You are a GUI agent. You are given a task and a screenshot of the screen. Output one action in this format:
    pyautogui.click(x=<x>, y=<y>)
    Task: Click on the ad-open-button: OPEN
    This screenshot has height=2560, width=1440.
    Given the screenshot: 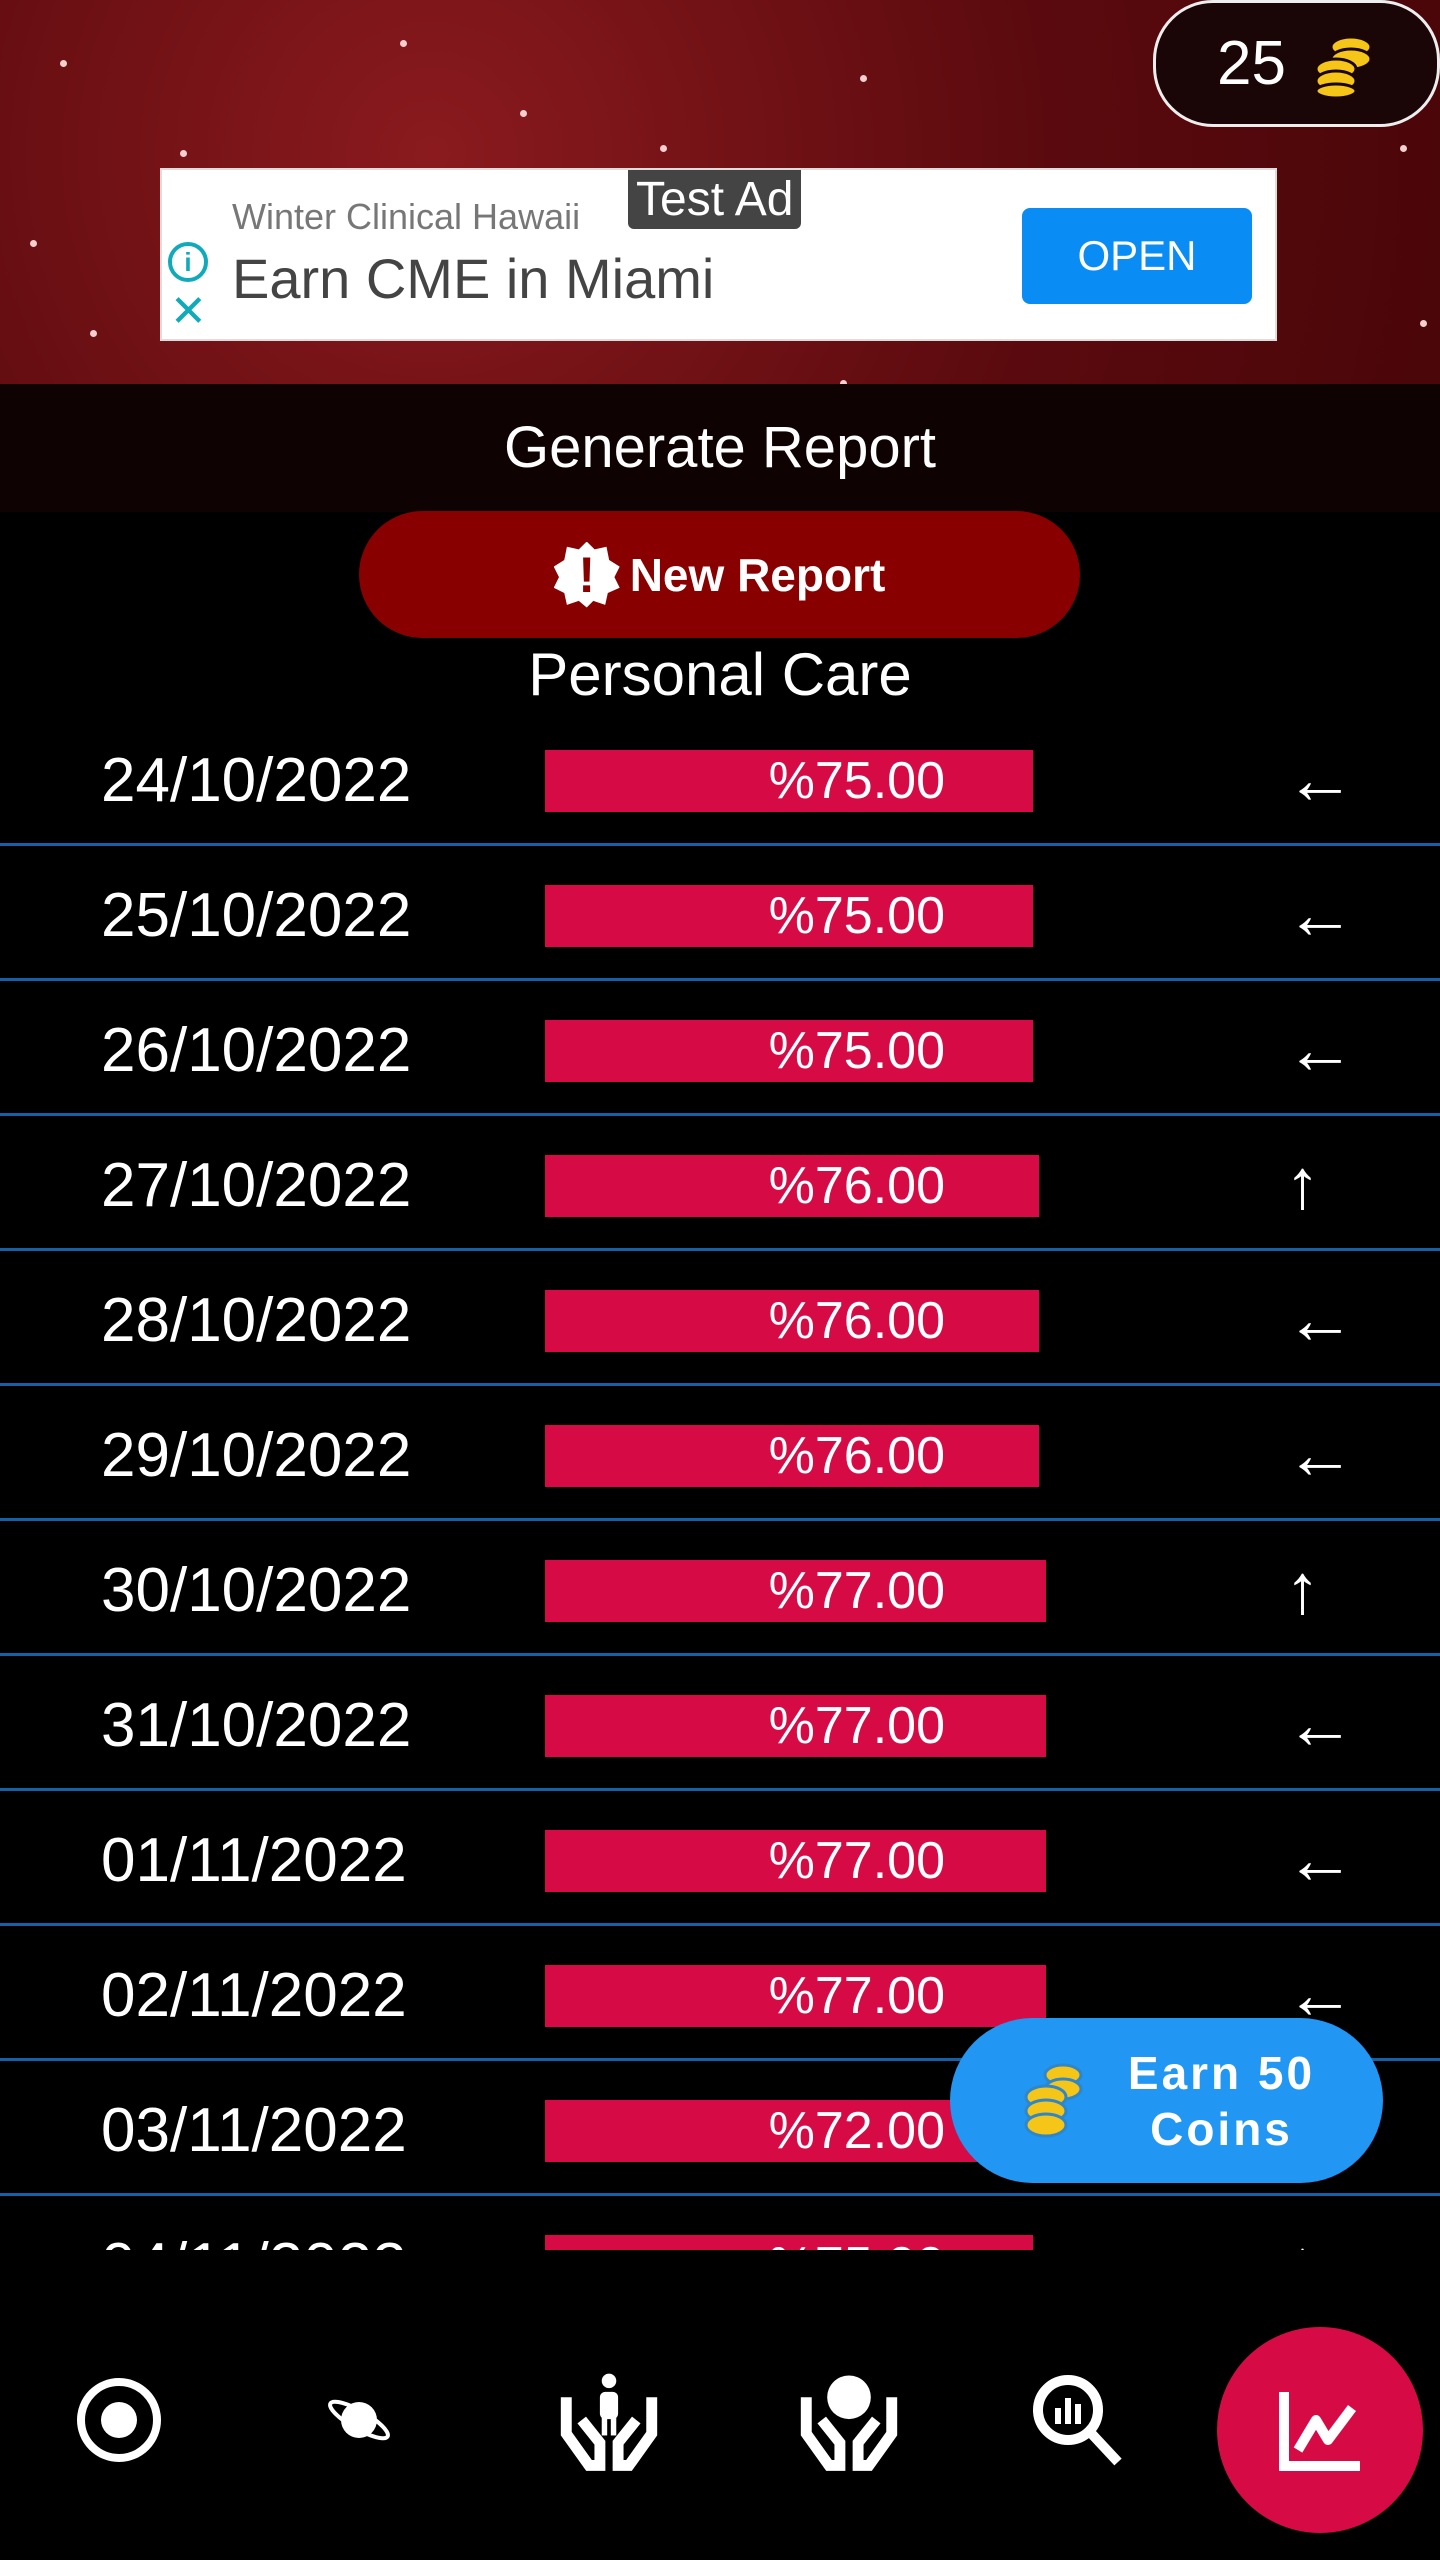 What is the action you would take?
    pyautogui.click(x=1137, y=256)
    